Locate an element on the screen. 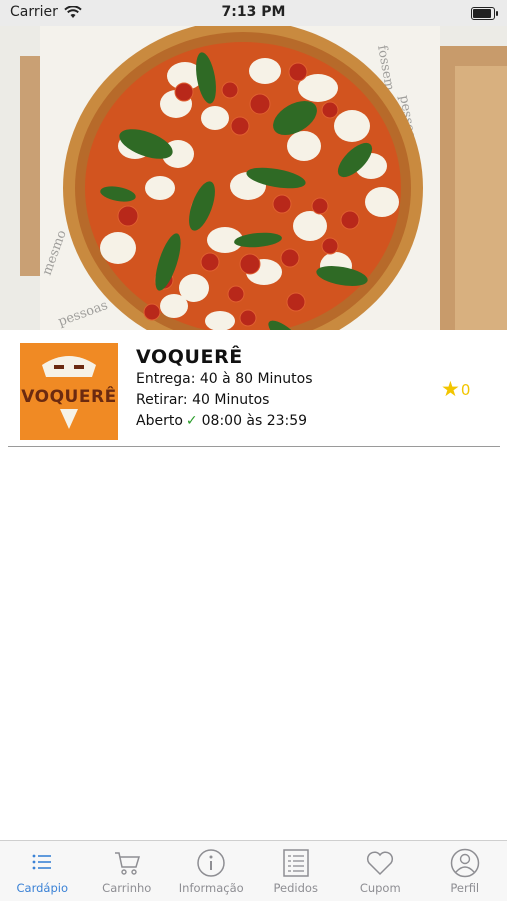 This screenshot has height=901, width=507. rating-value: 0 is located at coordinates (466, 390).